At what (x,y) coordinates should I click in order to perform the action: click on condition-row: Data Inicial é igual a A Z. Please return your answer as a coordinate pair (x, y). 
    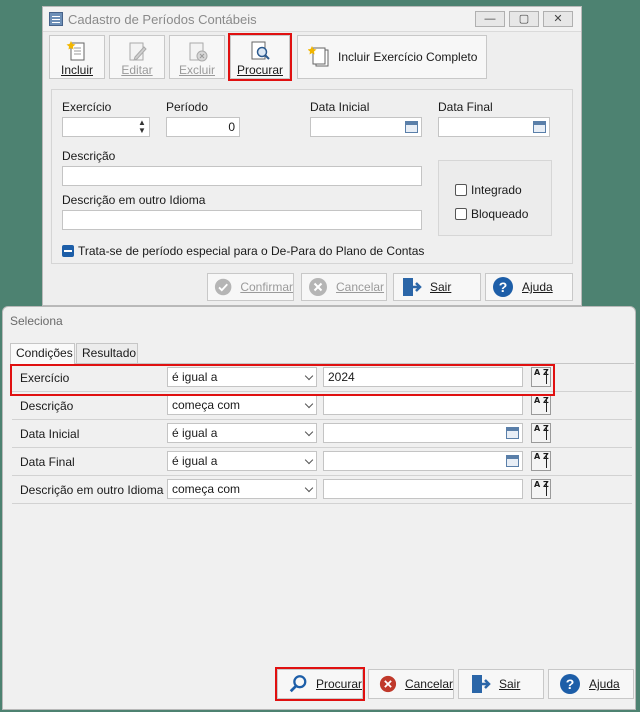
    Looking at the image, I should click on (322, 434).